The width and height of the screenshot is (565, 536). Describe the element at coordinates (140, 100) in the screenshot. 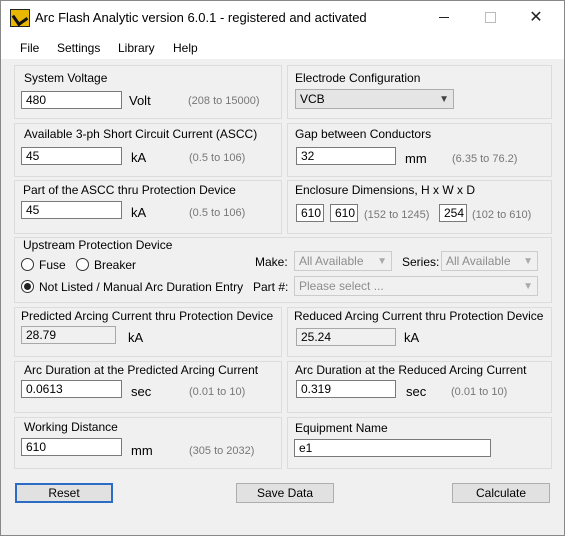

I see `system-voltage-unit: Volt` at that location.